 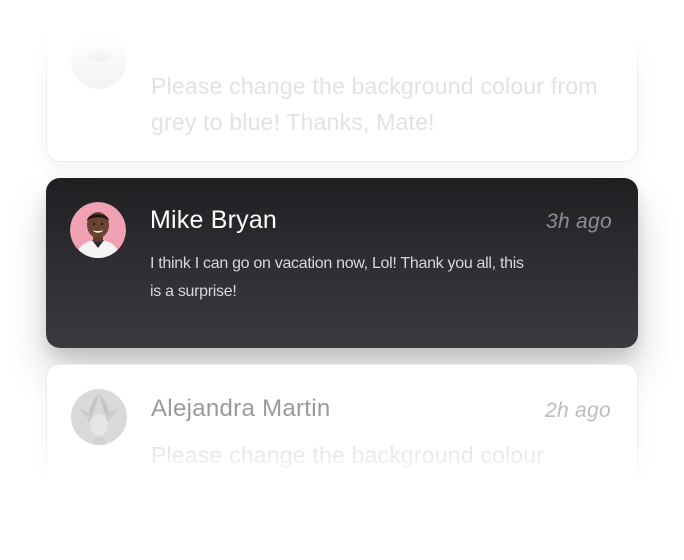 What do you see at coordinates (577, 410) in the screenshot?
I see `timestamp: 2h ago` at bounding box center [577, 410].